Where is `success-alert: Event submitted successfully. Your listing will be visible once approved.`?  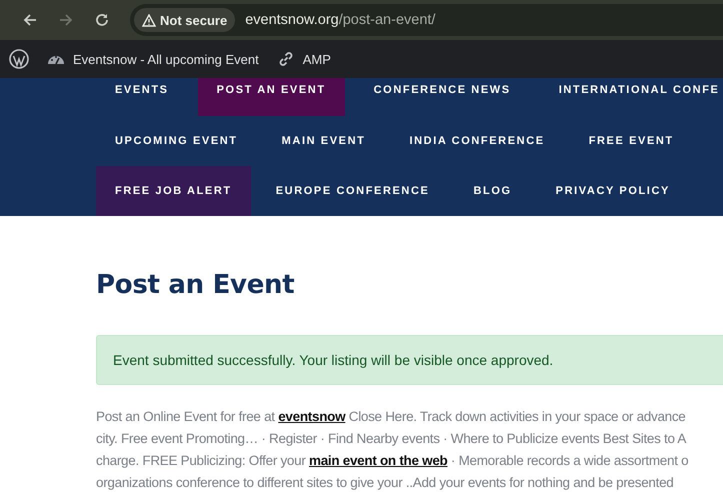
success-alert: Event submitted successfully. Your listing will be visible once approved. is located at coordinates (409, 360).